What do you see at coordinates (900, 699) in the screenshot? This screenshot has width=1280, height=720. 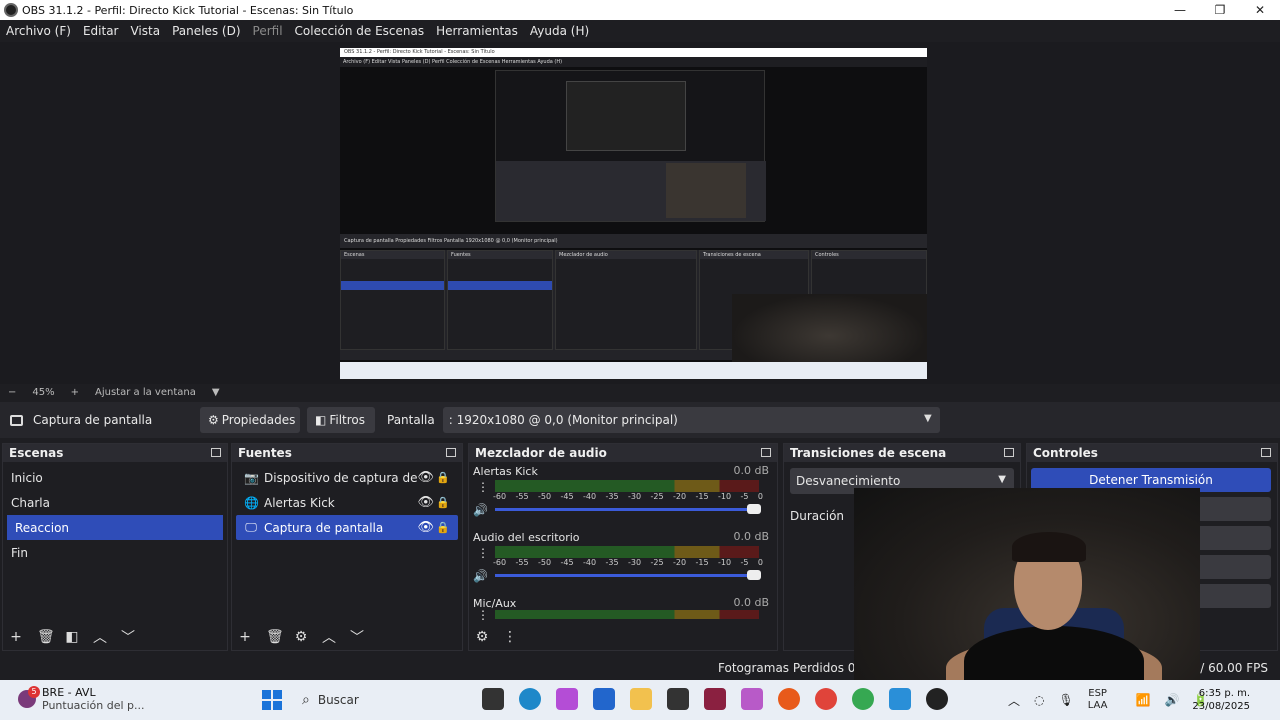 I see `notepad-icon` at bounding box center [900, 699].